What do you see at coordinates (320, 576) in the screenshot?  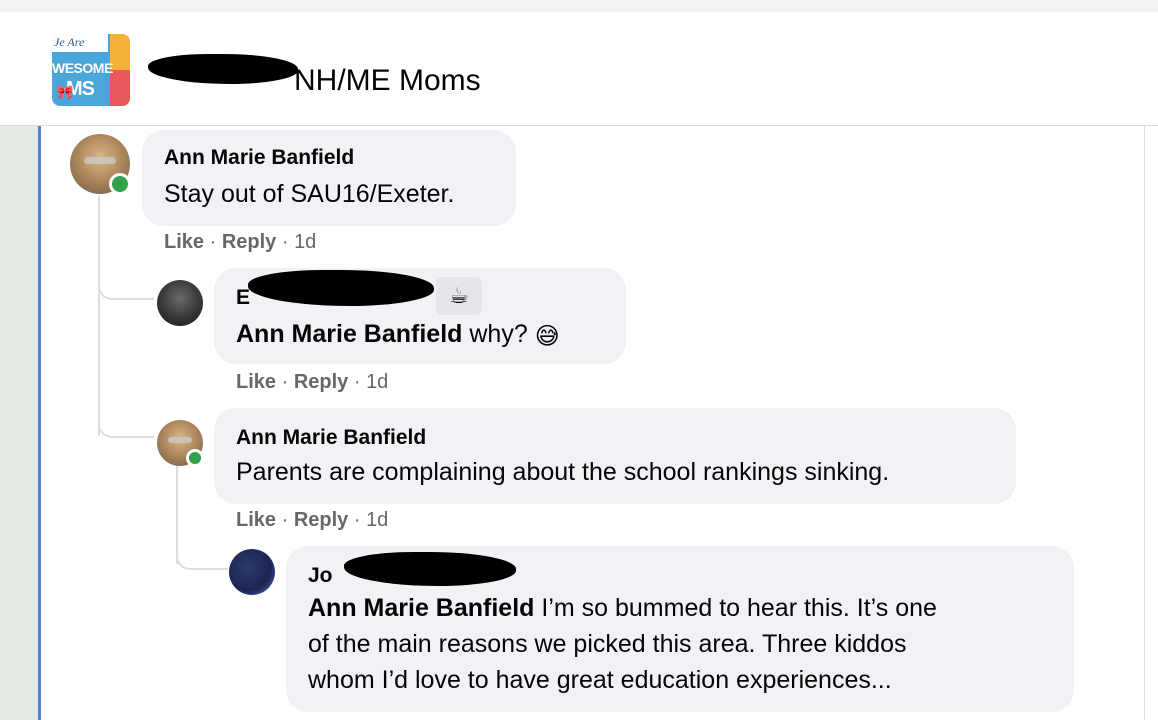 I see `comment-author: Jo` at bounding box center [320, 576].